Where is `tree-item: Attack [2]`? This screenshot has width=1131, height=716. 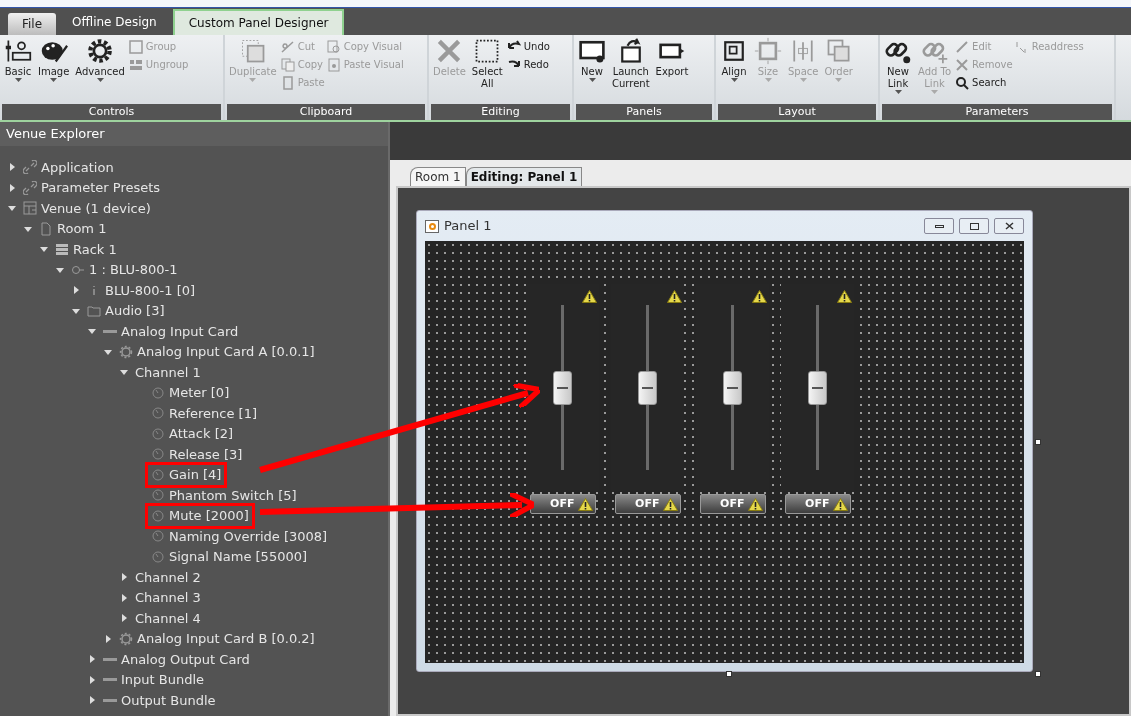
tree-item: Attack [2] is located at coordinates (192, 434).